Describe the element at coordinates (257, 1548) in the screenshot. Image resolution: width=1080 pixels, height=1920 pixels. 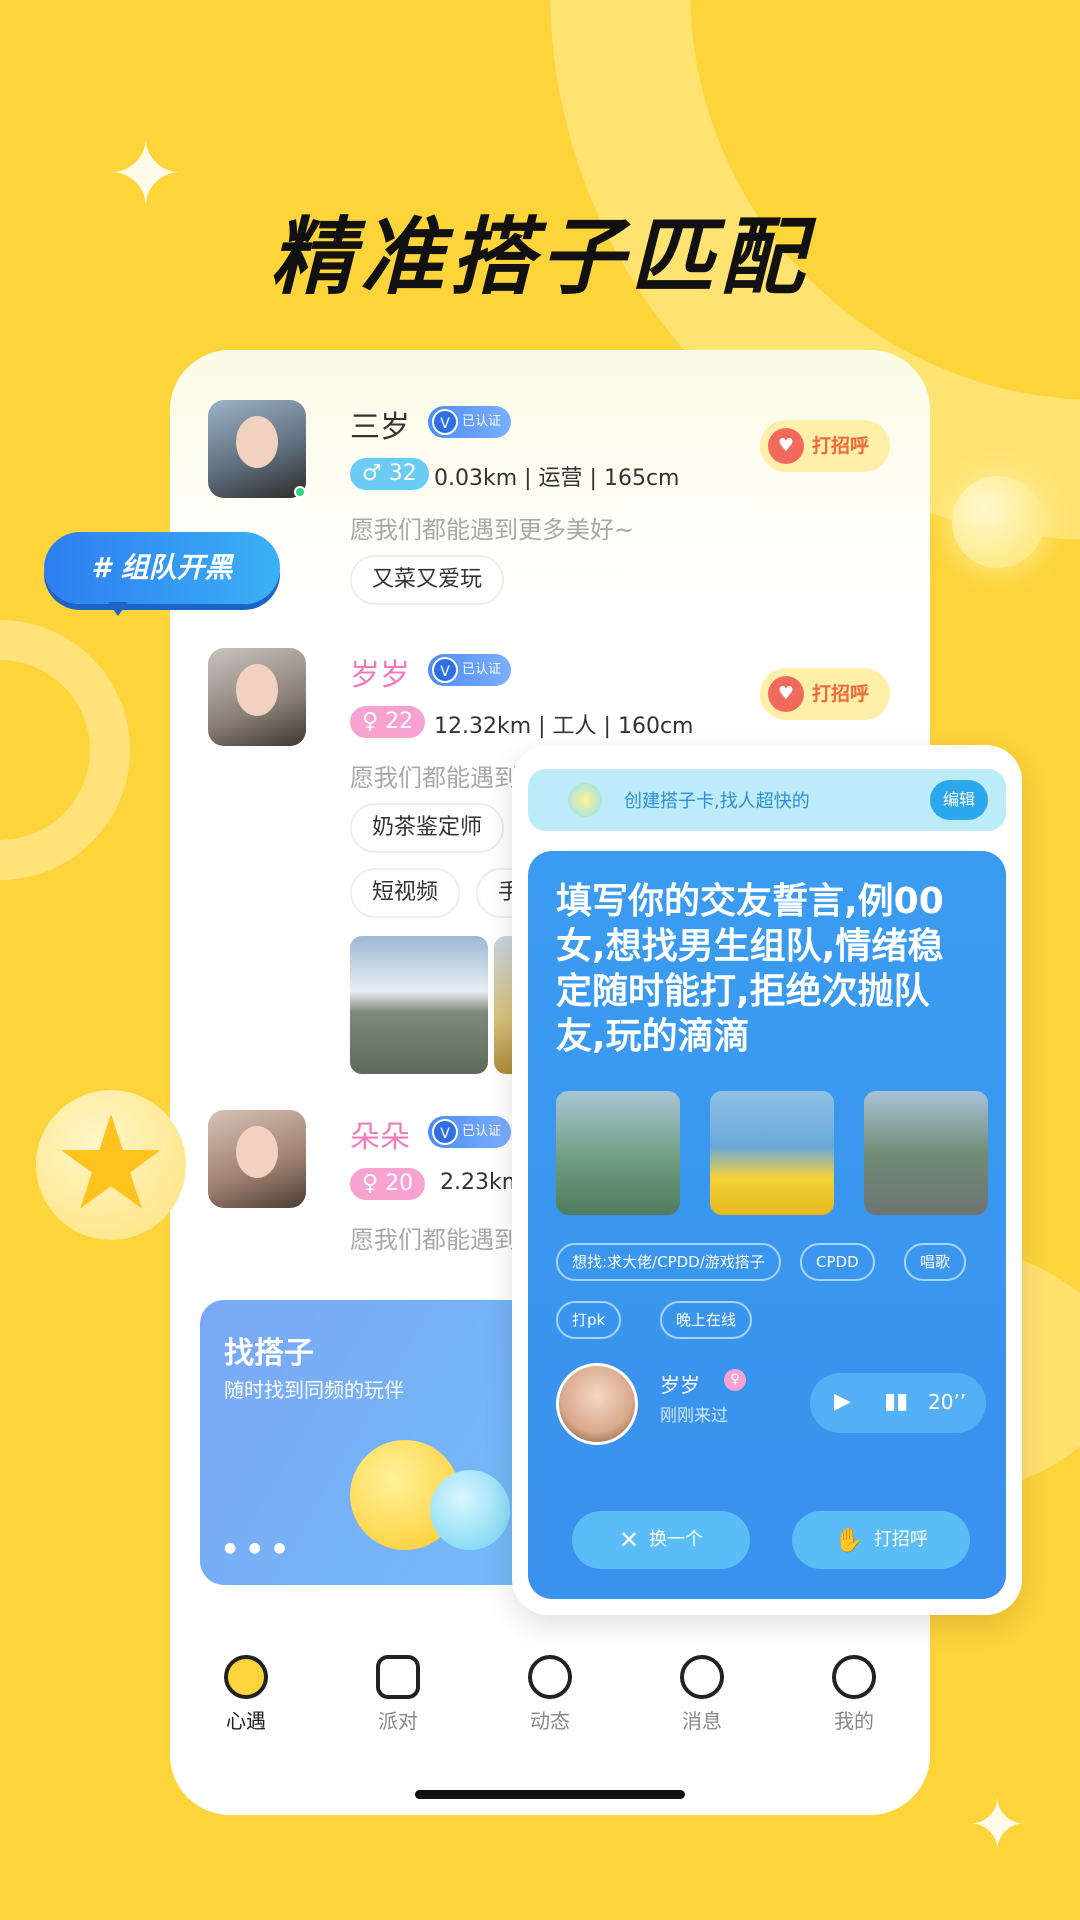
I see `carousel-dots: ● ● ●` at that location.